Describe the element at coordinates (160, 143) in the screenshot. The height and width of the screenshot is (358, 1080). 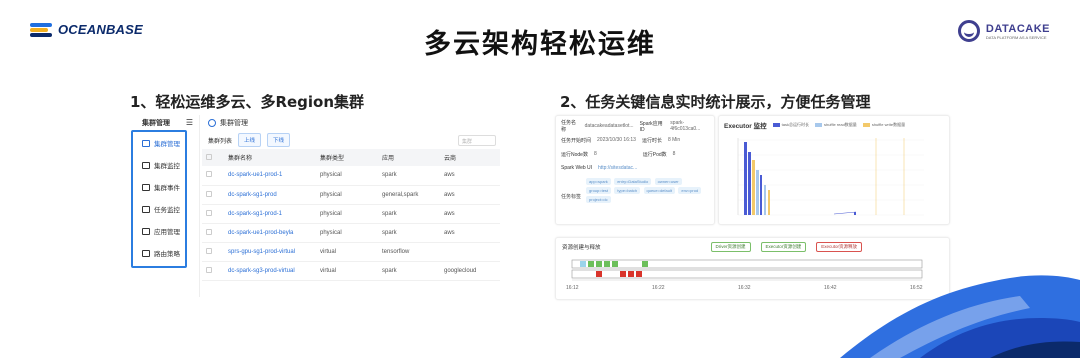
I see `sidebar-item-cluster-management: 集群管理` at that location.